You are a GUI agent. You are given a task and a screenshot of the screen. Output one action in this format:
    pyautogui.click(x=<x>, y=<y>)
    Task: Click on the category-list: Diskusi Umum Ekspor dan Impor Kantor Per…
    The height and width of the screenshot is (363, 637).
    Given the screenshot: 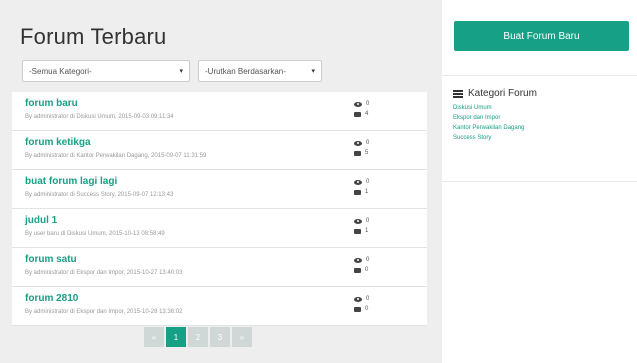 What is the action you would take?
    pyautogui.click(x=545, y=123)
    